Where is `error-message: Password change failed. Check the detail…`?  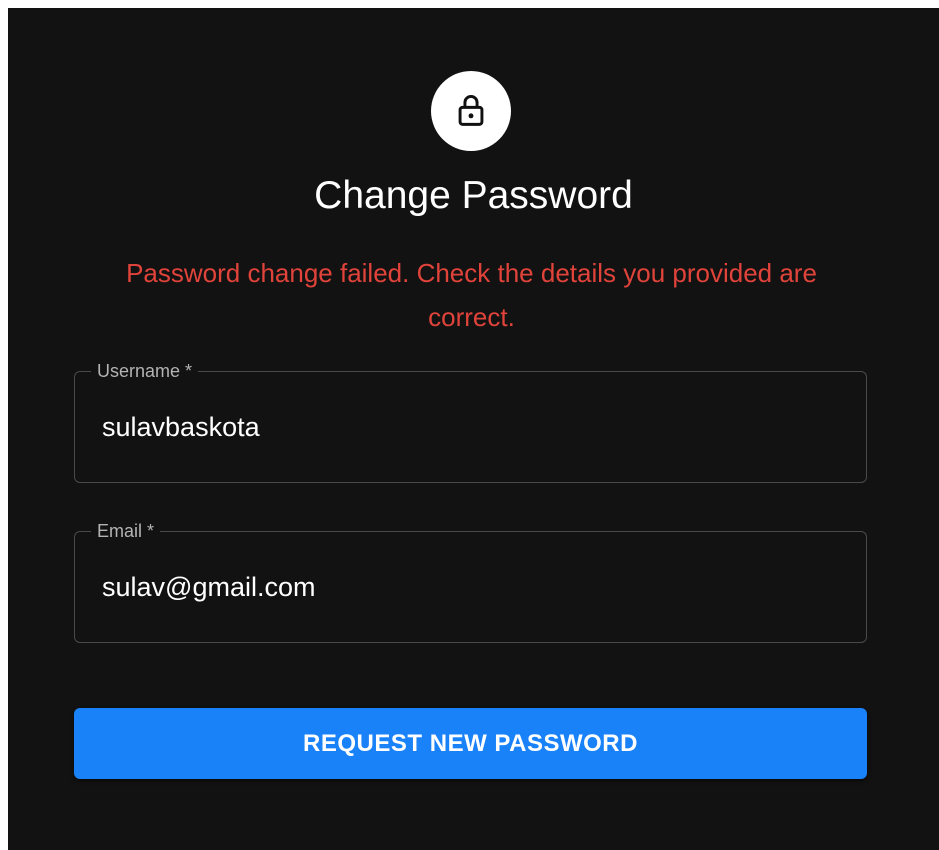 error-message: Password change failed. Check the detail… is located at coordinates (471, 295).